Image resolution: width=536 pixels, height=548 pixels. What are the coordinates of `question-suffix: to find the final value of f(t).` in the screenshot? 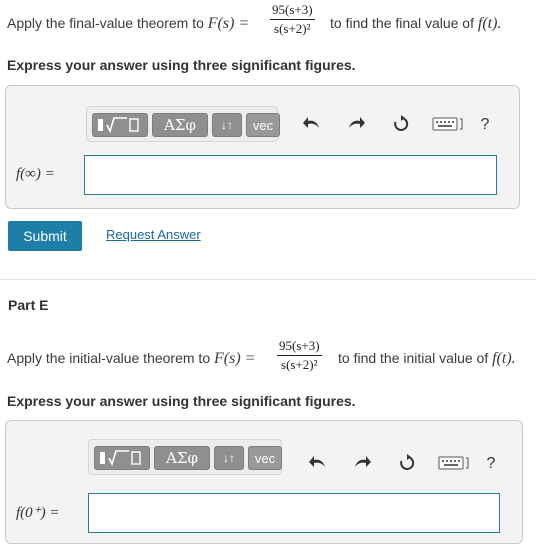 It's located at (415, 24).